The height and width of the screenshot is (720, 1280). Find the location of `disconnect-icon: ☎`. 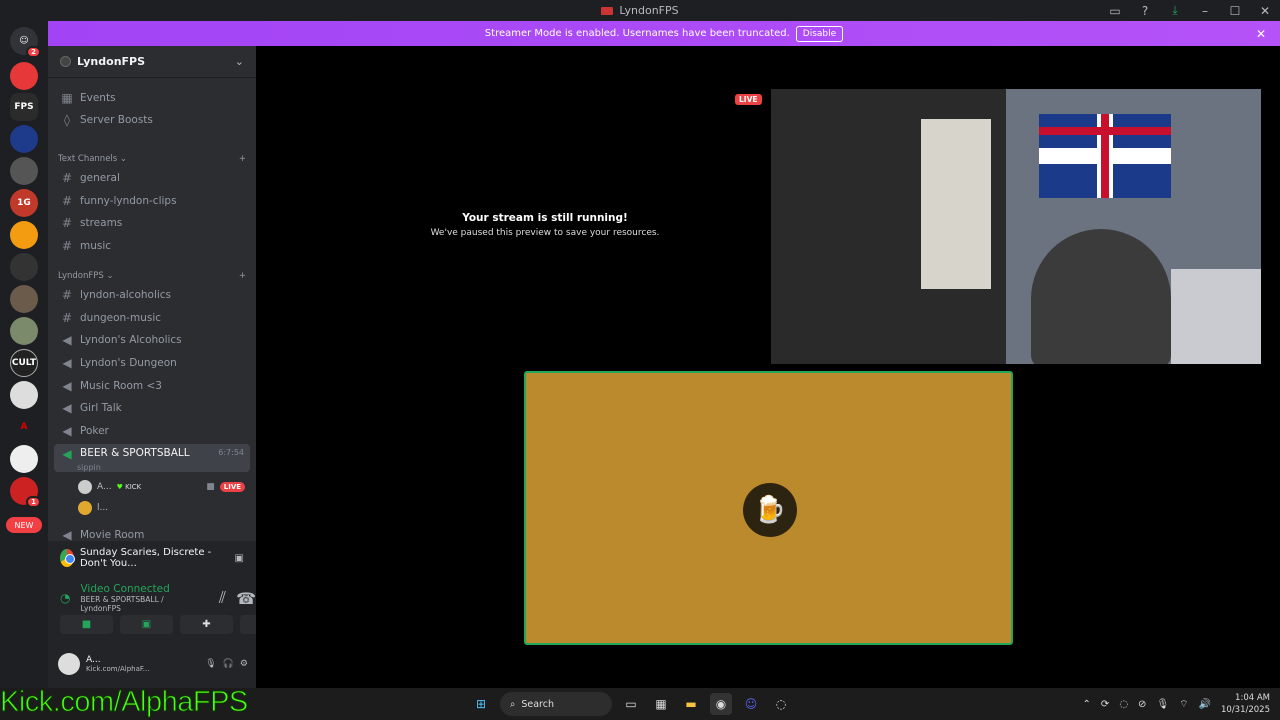

disconnect-icon: ☎ is located at coordinates (246, 598).